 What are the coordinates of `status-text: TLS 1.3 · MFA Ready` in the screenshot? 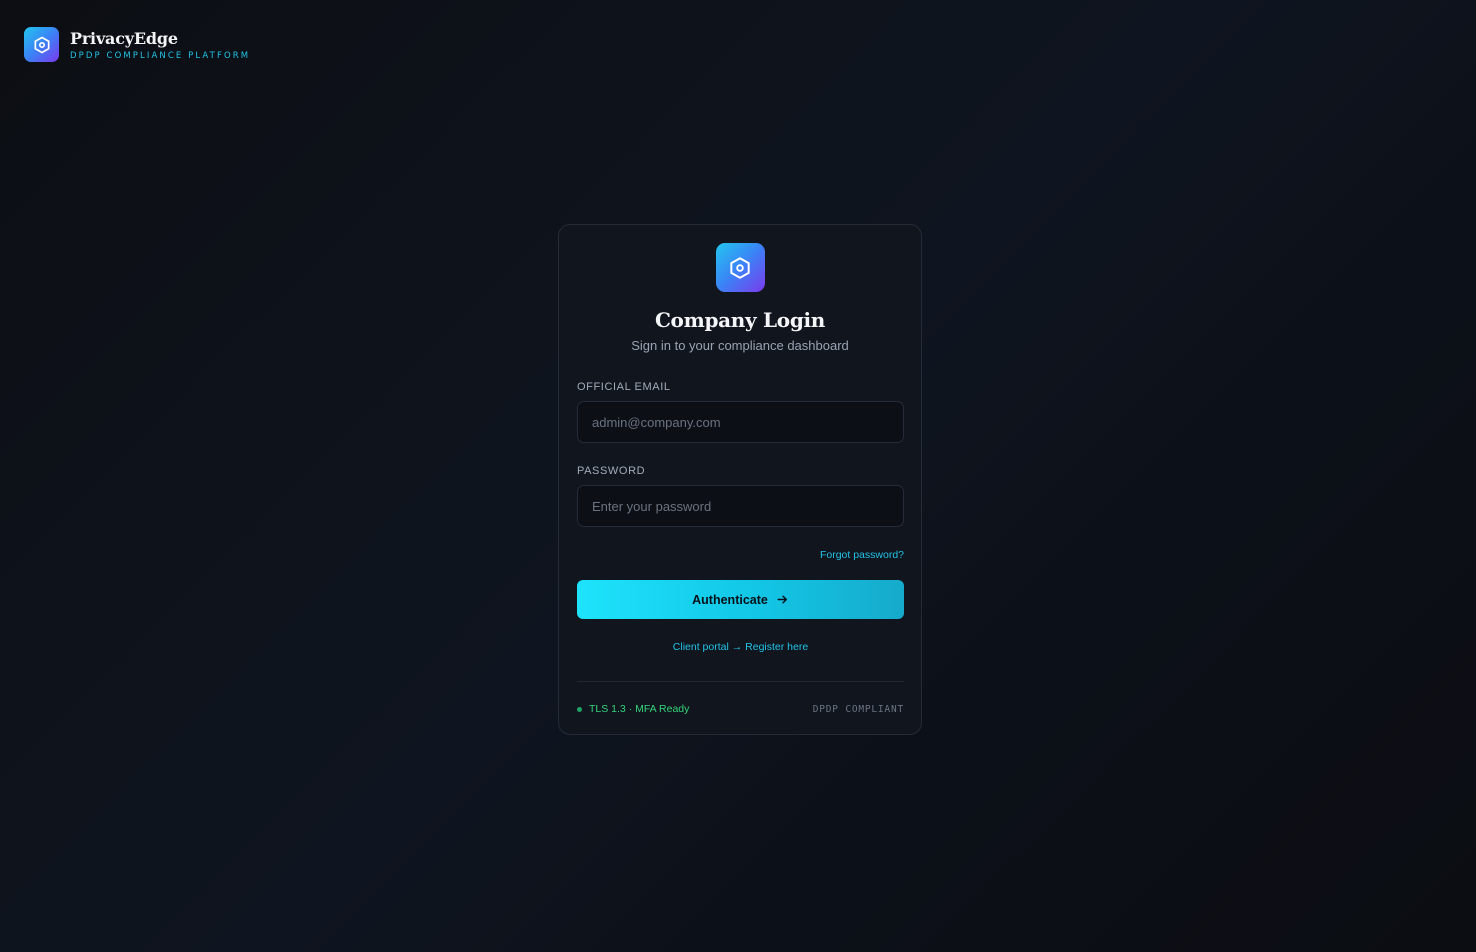 It's located at (639, 709).